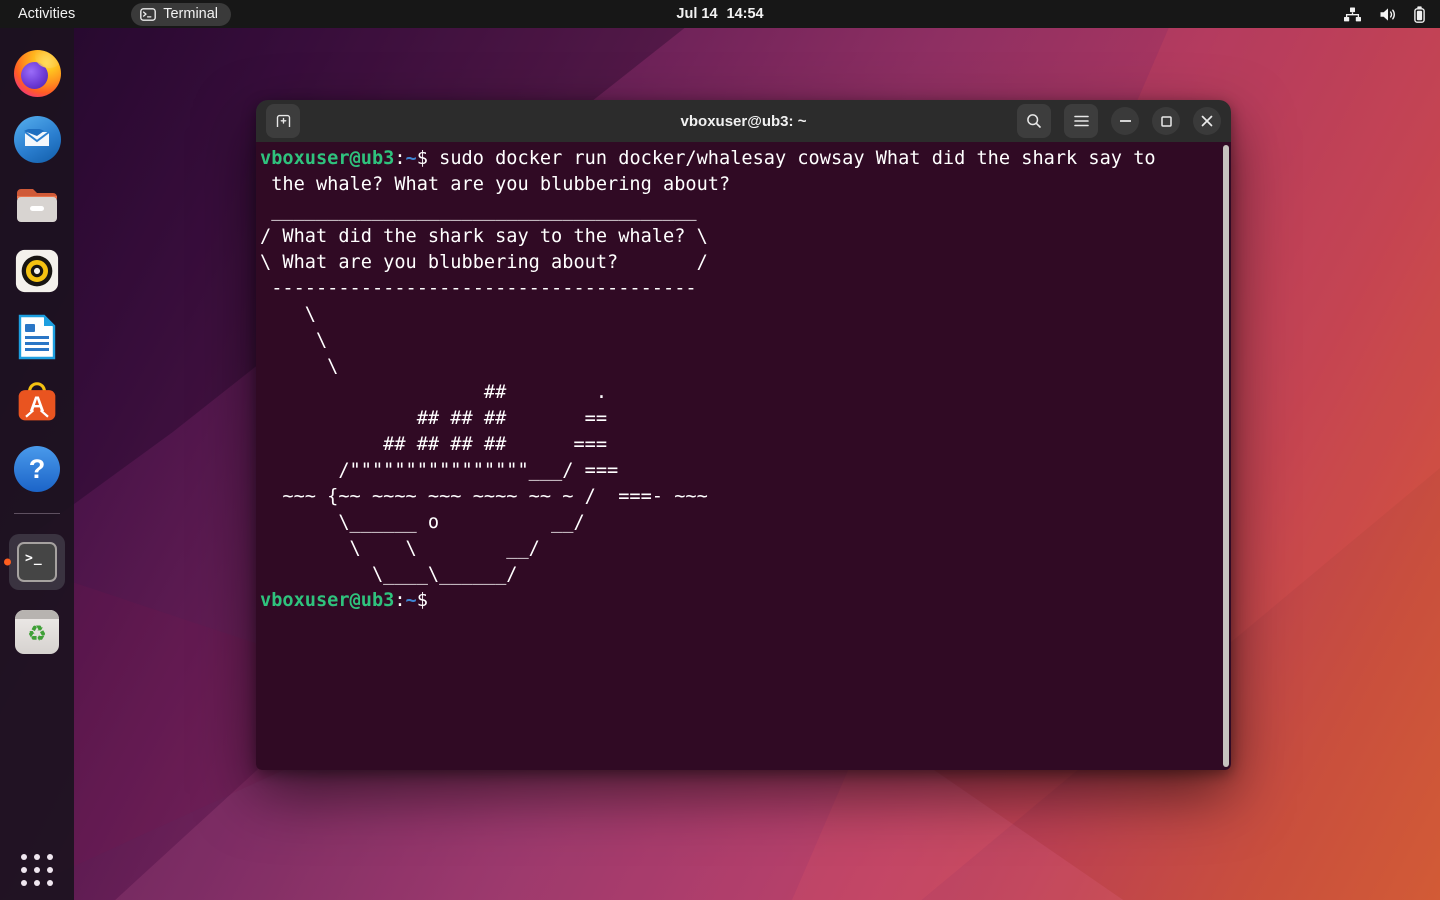 This screenshot has width=1440, height=900. I want to click on dock-item-firefox, so click(37, 73).